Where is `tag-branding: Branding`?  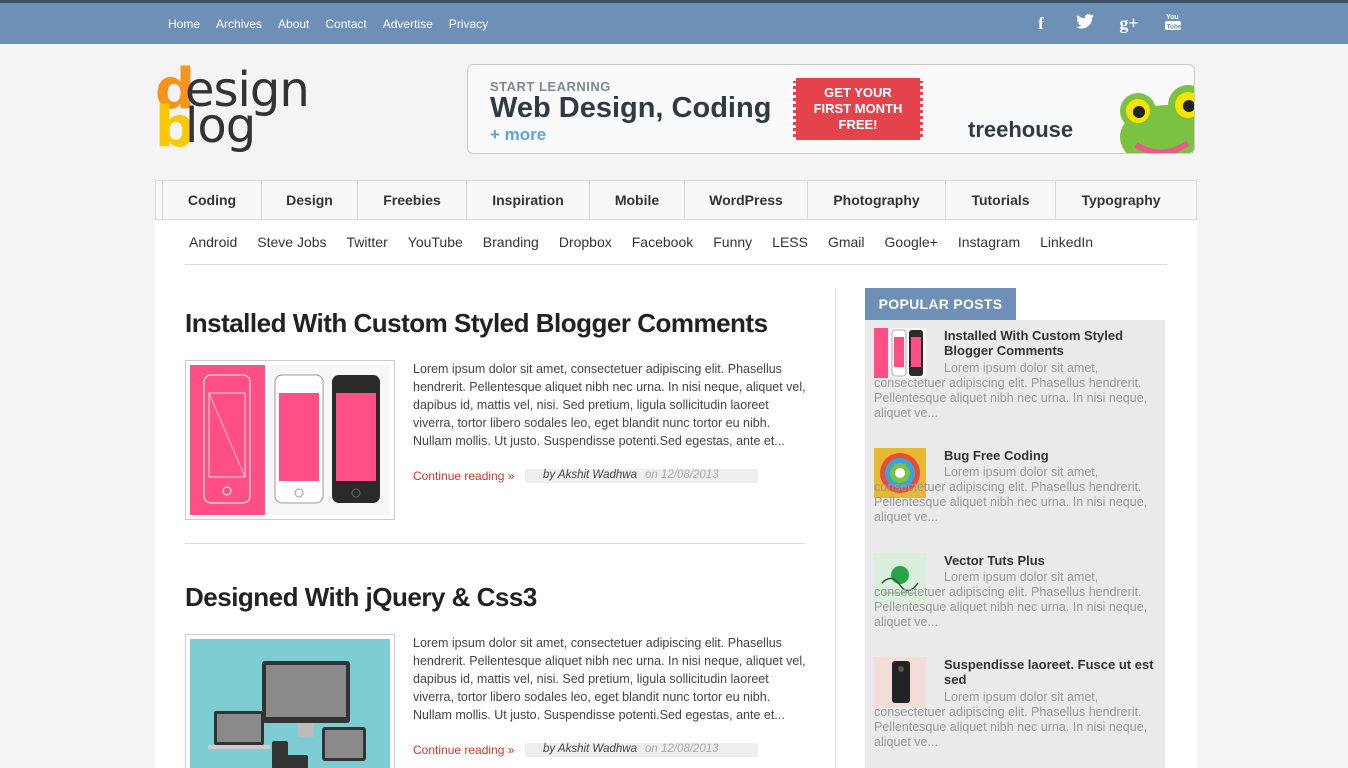
tag-branding: Branding is located at coordinates (511, 242).